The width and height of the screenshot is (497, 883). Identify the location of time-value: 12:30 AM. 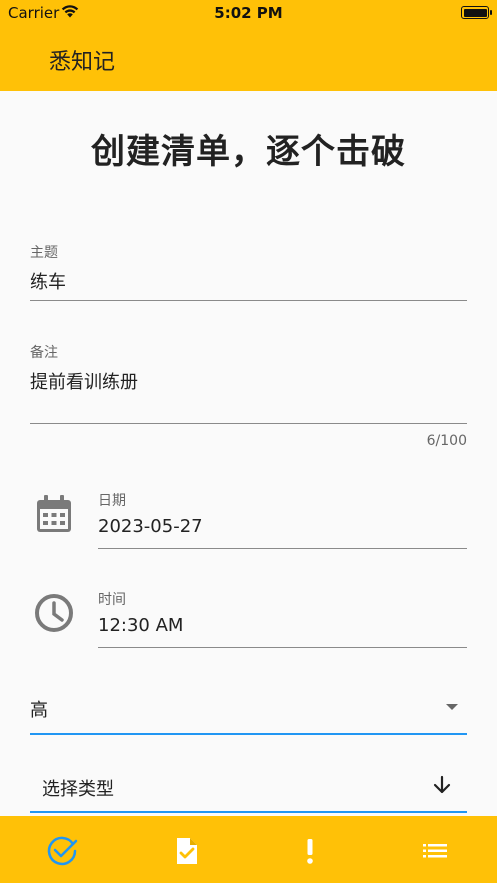
(282, 625).